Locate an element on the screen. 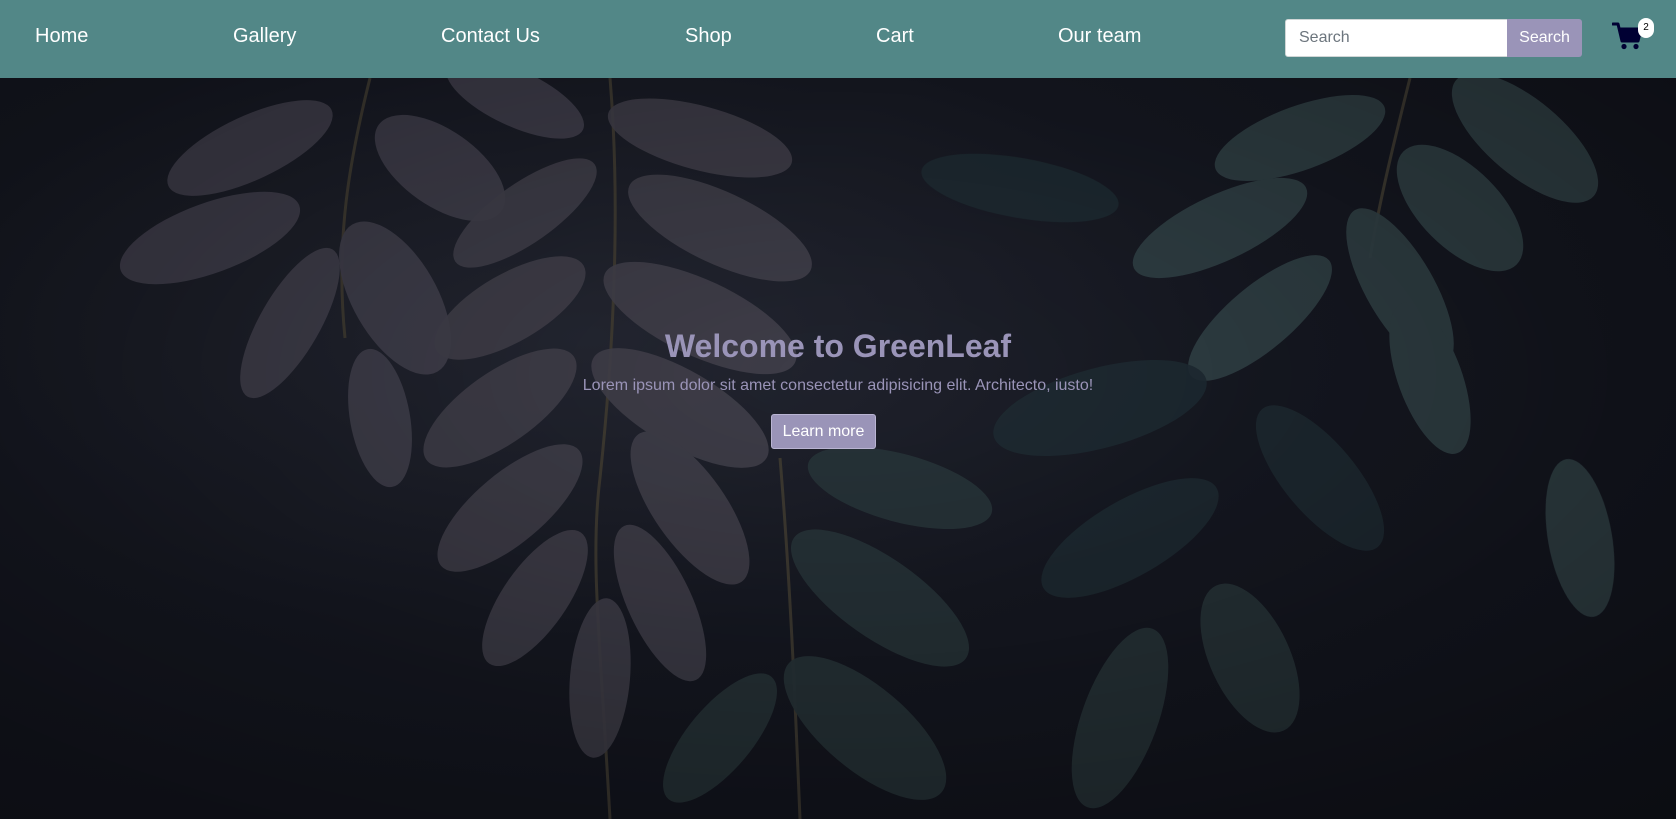 Image resolution: width=1676 pixels, height=819 pixels. hero-title: Welcome to GreenLeaf is located at coordinates (838, 346).